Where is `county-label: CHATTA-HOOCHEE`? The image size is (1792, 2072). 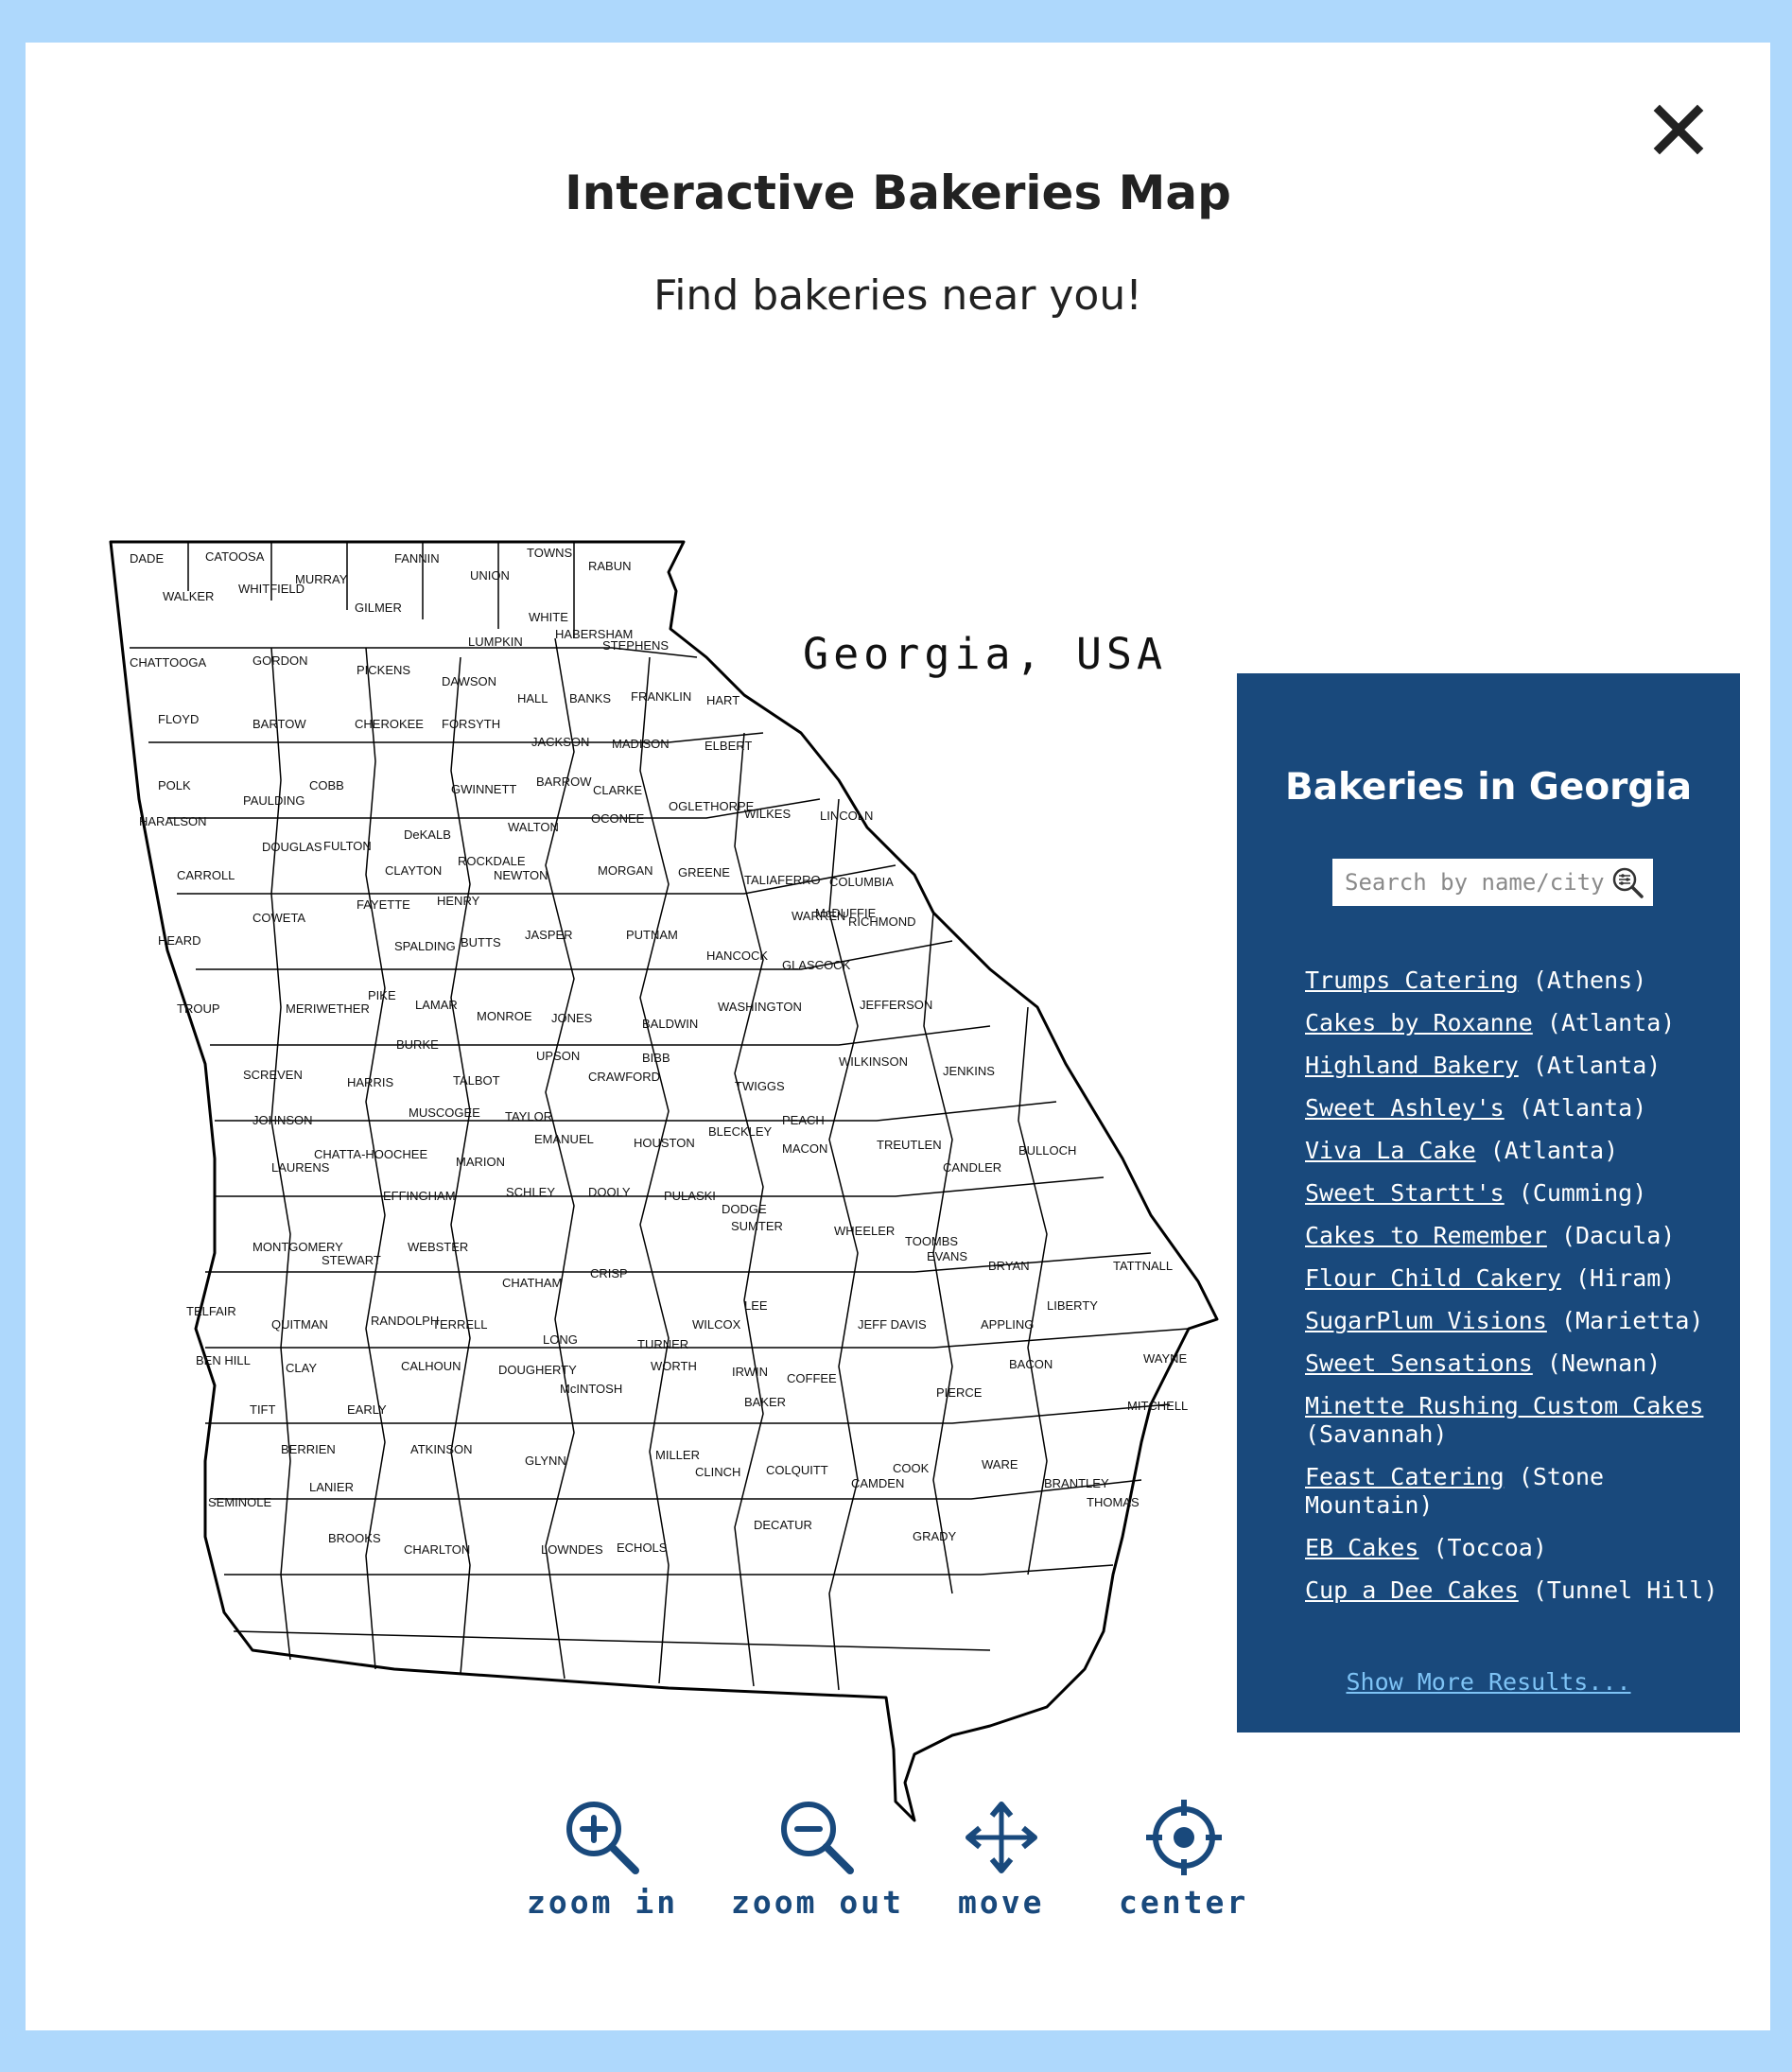 county-label: CHATTA-HOOCHEE is located at coordinates (370, 1154).